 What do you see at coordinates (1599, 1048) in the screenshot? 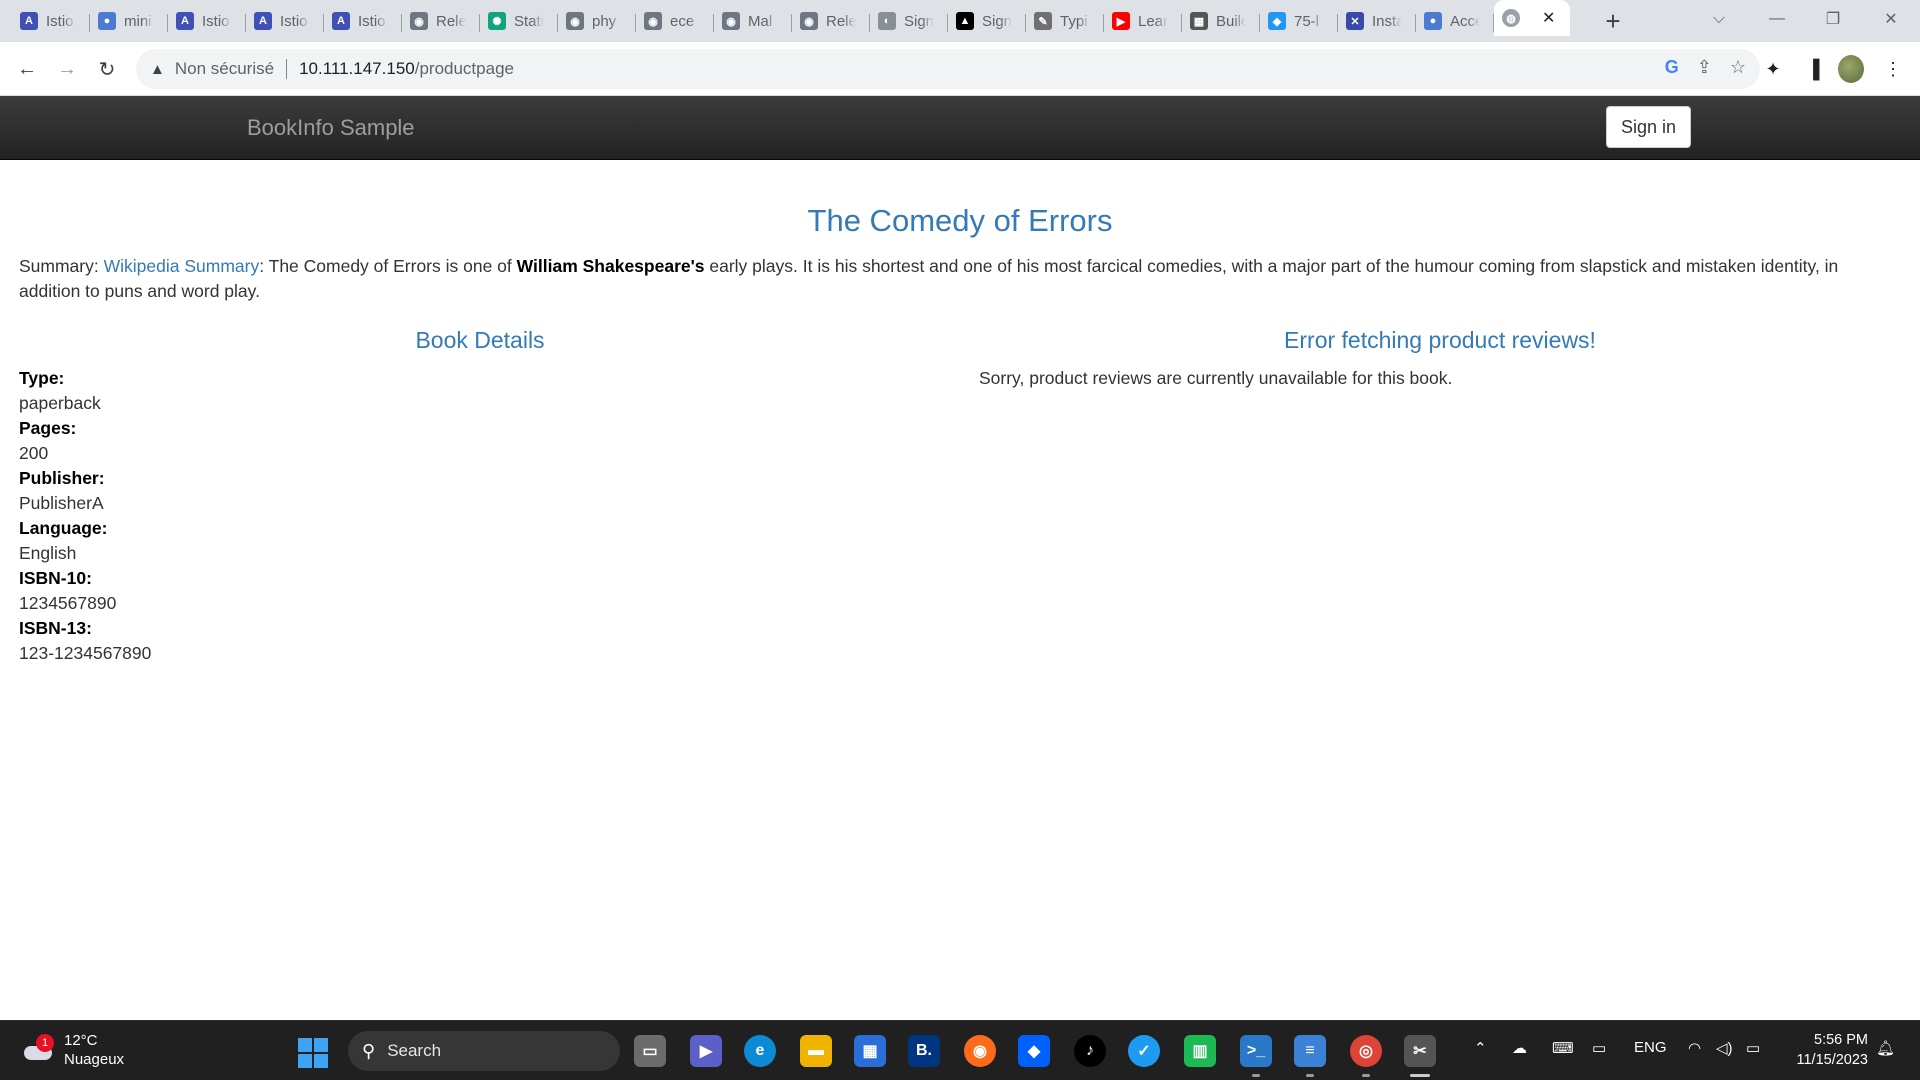
I see `display-icon: ▭` at bounding box center [1599, 1048].